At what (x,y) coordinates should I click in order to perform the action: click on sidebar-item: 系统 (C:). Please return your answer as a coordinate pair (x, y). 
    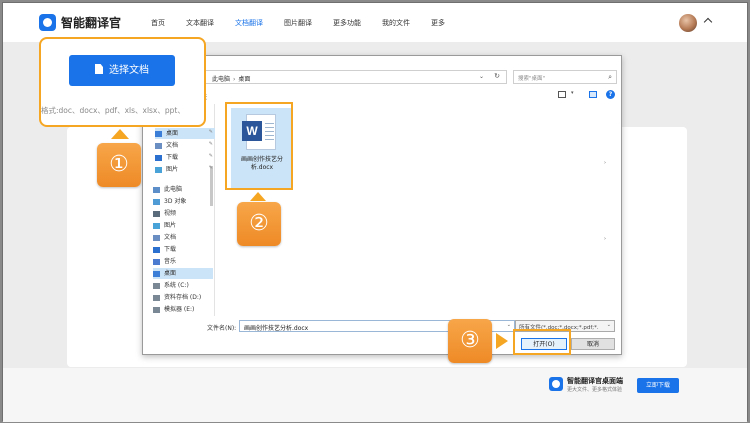
    Looking at the image, I should click on (183, 285).